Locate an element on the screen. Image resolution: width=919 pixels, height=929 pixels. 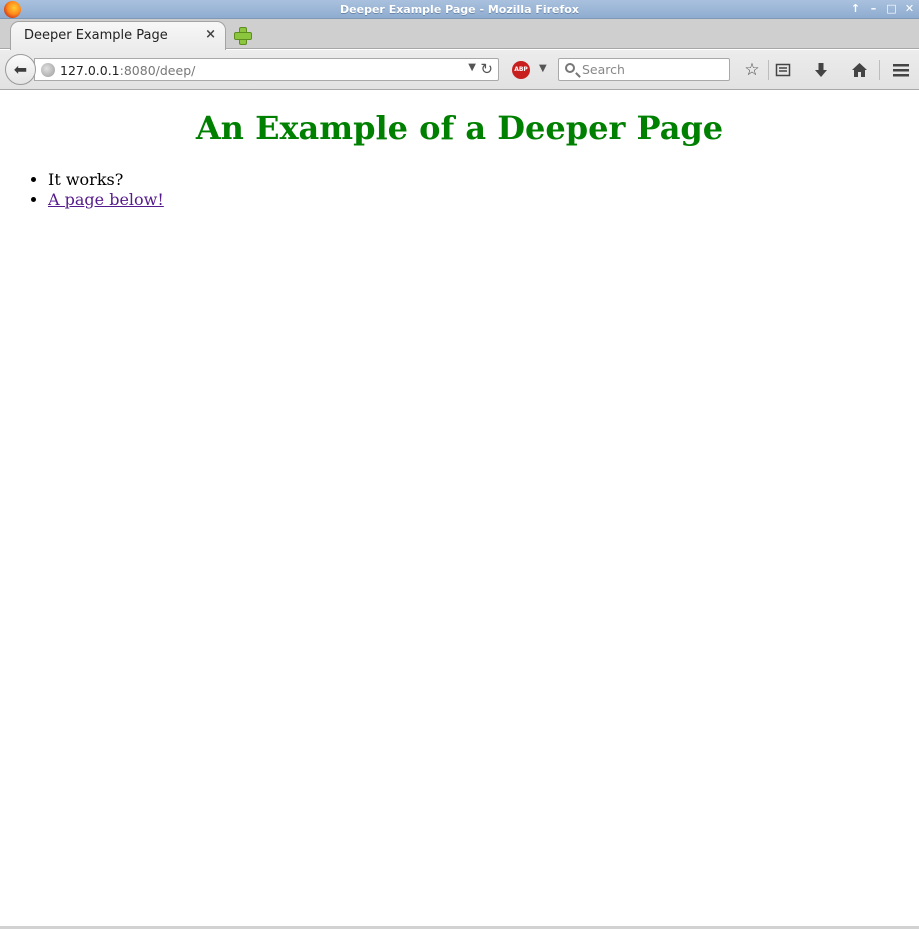
tab-close-icon: × is located at coordinates (210, 34).